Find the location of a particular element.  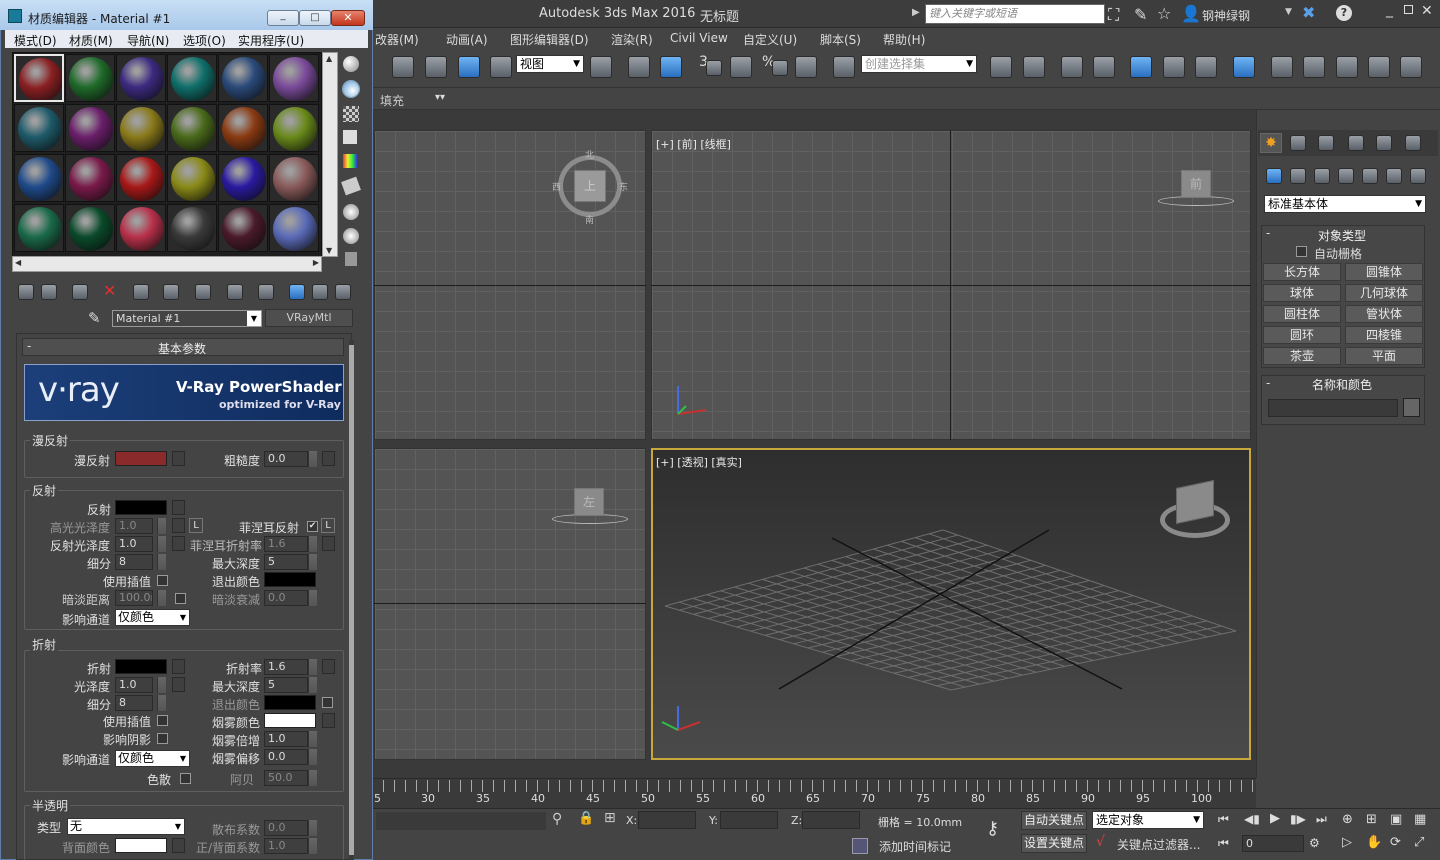

keyboard-shortcut-icon is located at coordinates (671, 67).